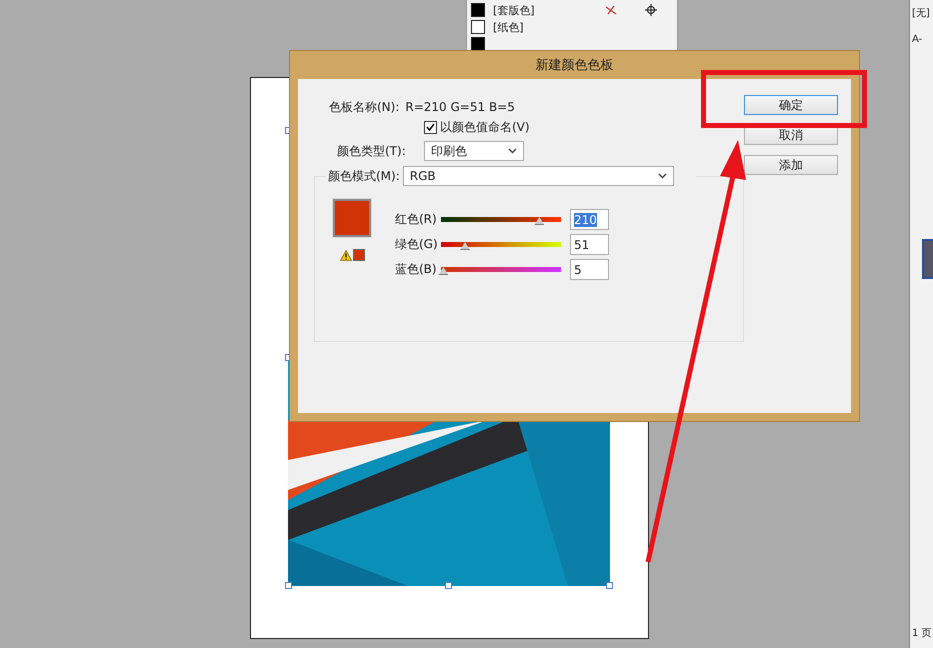 The width and height of the screenshot is (933, 648). What do you see at coordinates (574, 66) in the screenshot?
I see `dialog-title: 新建颜色色板` at bounding box center [574, 66].